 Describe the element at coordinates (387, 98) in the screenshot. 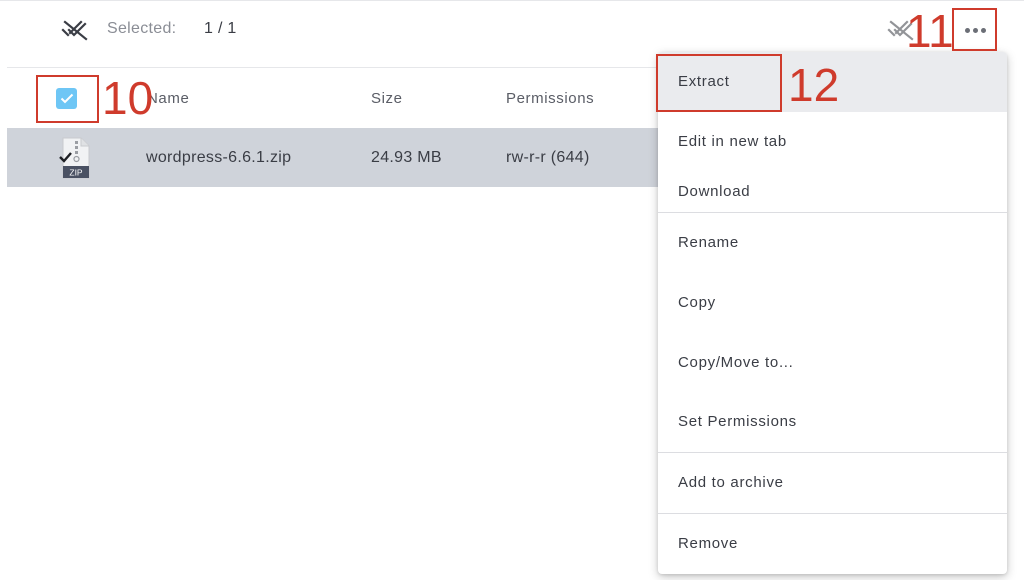

I see `column-header-size: Size` at that location.